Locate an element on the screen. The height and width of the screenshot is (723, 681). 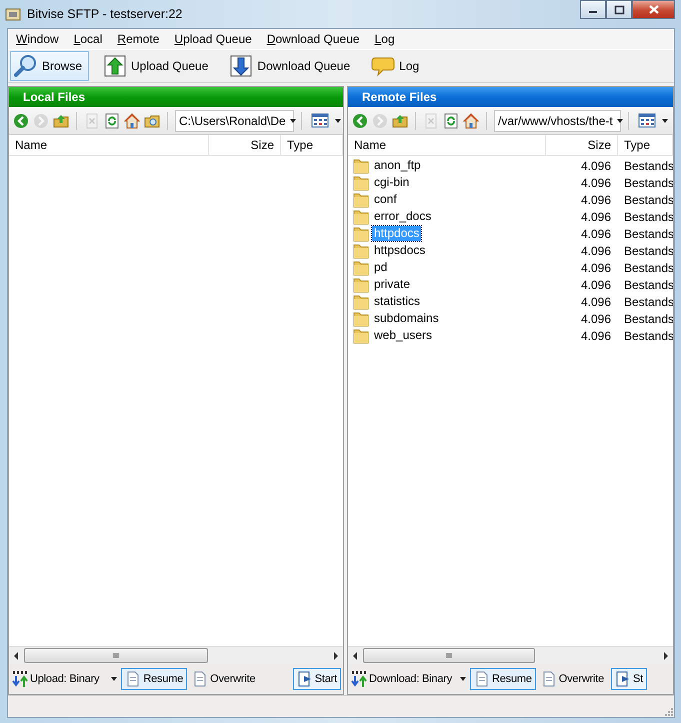
file-name: conf is located at coordinates (385, 199).